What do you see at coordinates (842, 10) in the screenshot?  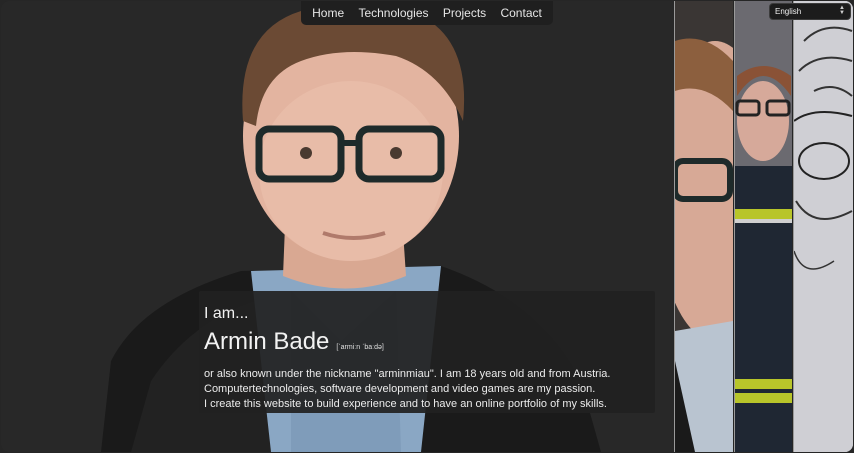 I see `select-arrows-icon: ▲ ▼` at bounding box center [842, 10].